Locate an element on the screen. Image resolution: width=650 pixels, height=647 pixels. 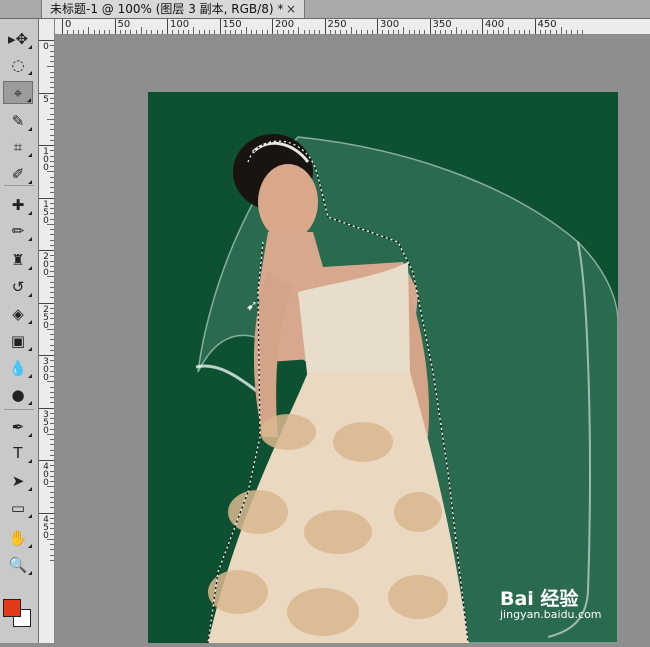
document-tab-title: 未标题-1 @ 100% (图层 3 副本, RGB/8) * is located at coordinates (167, 9).